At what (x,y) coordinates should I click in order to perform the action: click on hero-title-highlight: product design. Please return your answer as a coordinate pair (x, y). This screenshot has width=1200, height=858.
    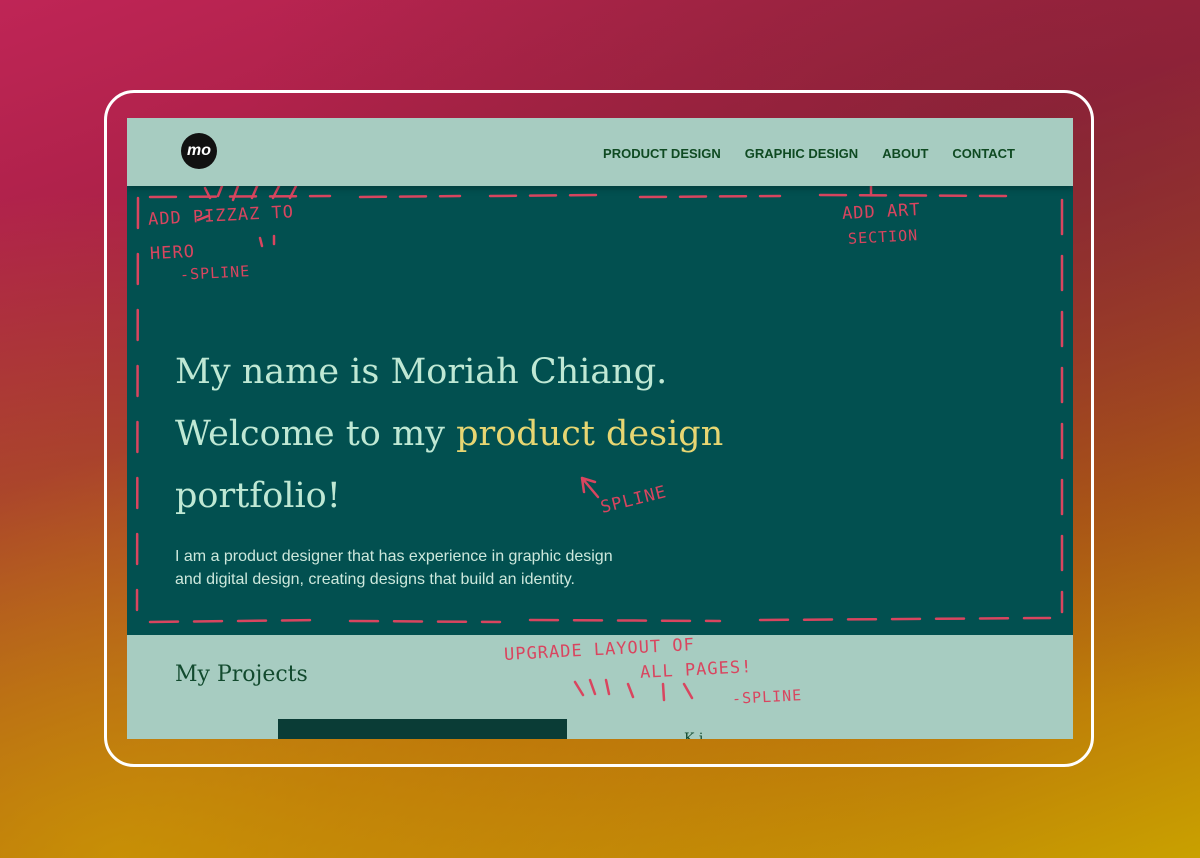
    Looking at the image, I should click on (590, 434).